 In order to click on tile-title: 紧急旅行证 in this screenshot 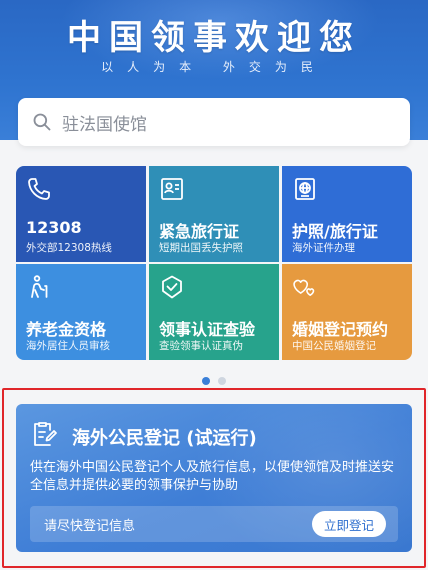, I will do `click(199, 231)`.